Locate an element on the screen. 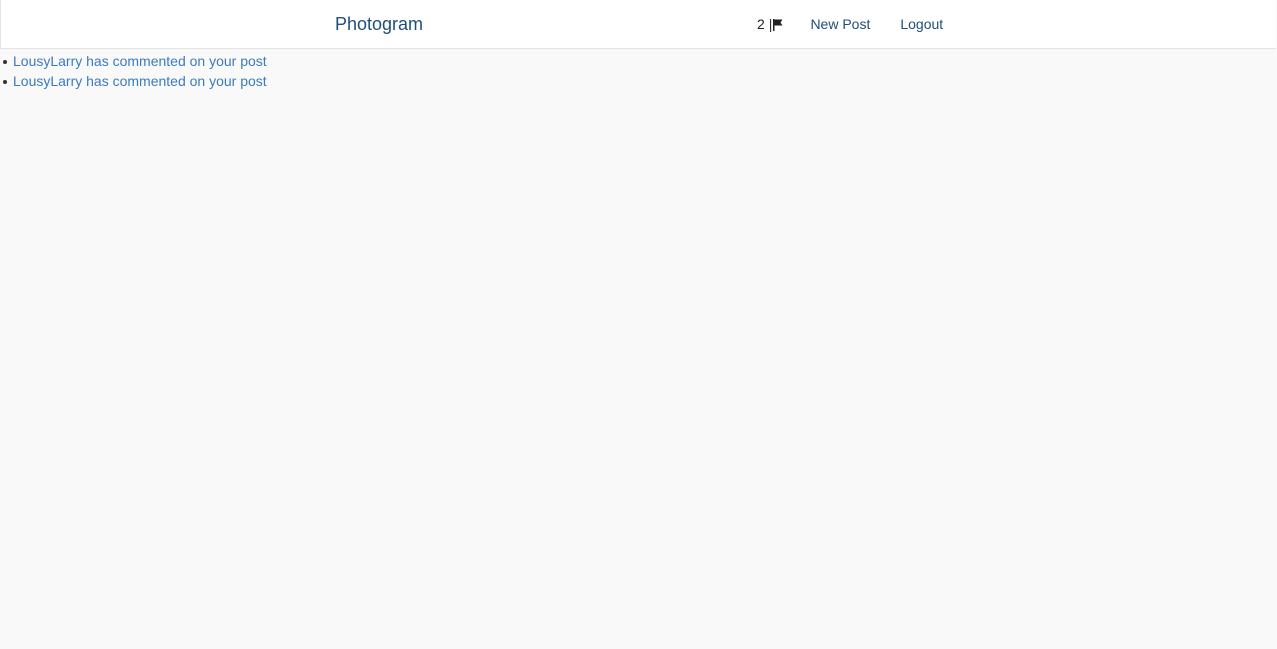  logout-link: Logout is located at coordinates (921, 24).